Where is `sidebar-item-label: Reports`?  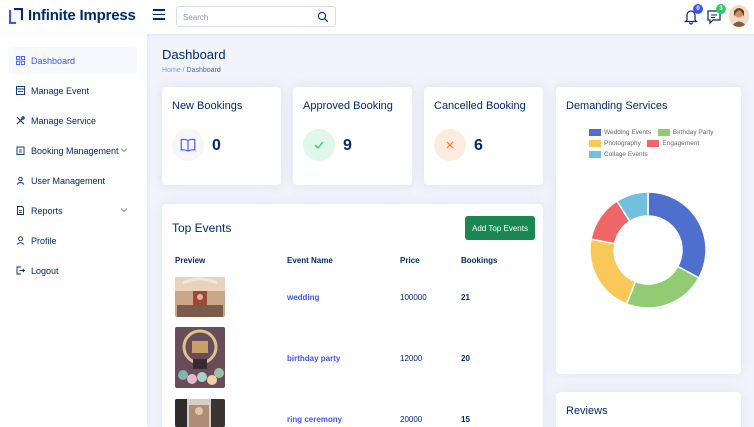 sidebar-item-label: Reports is located at coordinates (47, 210).